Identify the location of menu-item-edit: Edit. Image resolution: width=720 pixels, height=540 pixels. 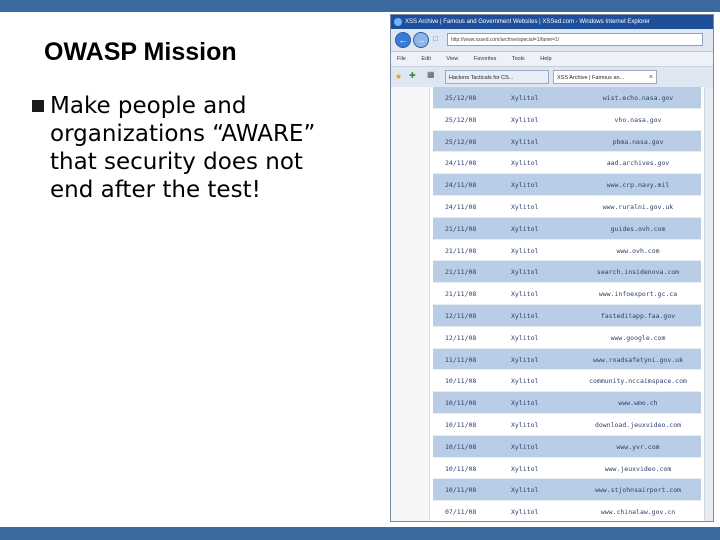
(425, 59).